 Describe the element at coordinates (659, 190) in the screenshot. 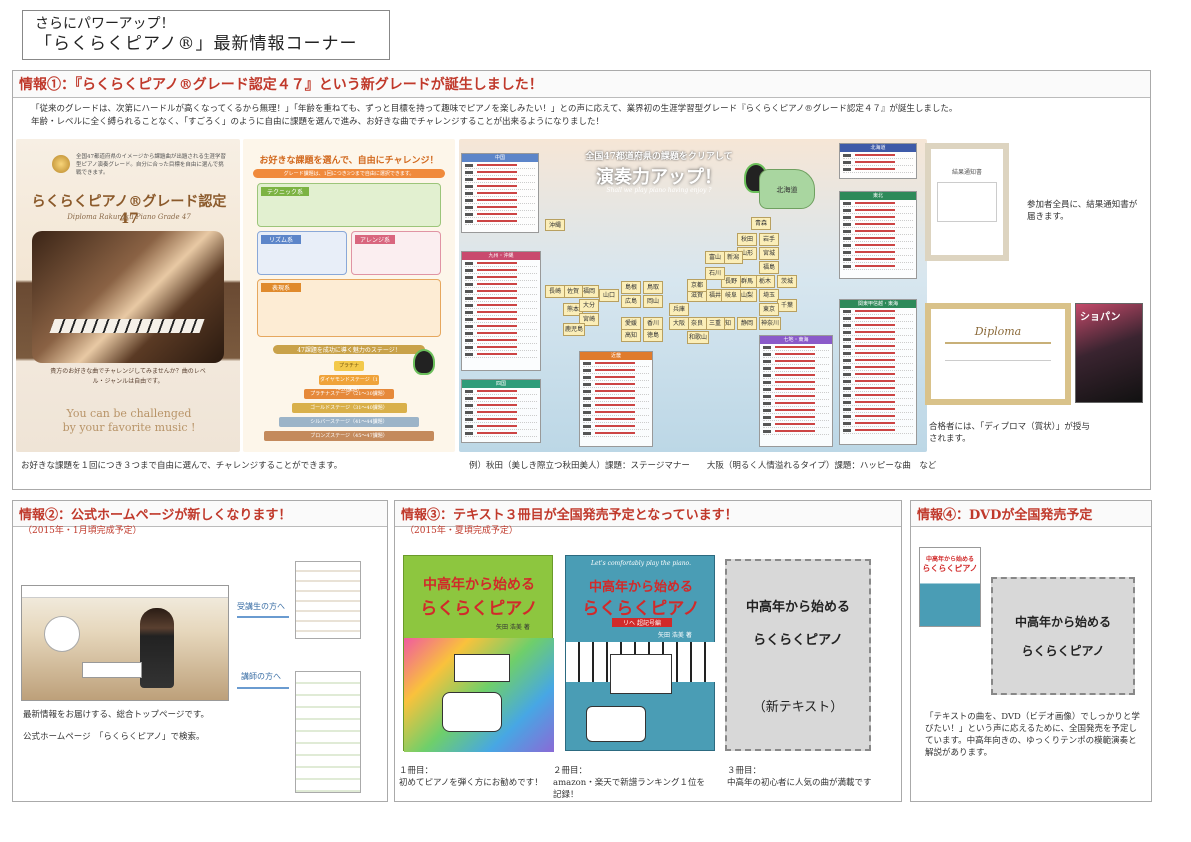

I see `map-heading-en: Shall we play piano having enjoy ?` at that location.